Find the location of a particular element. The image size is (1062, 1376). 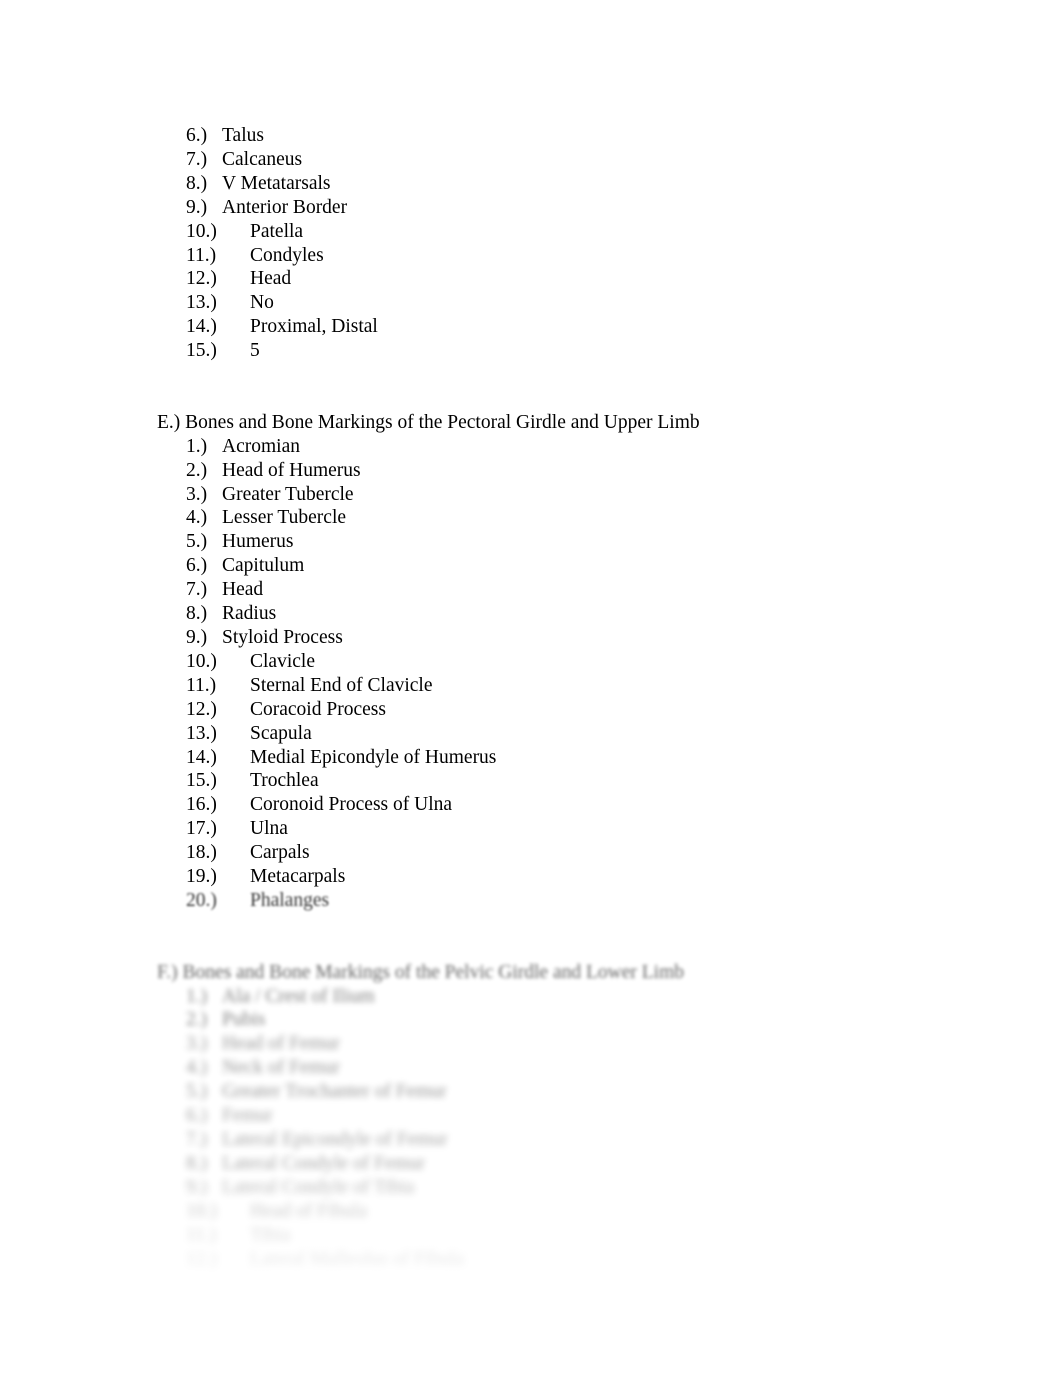

list-item: 11.) Condyles is located at coordinates (551, 256).